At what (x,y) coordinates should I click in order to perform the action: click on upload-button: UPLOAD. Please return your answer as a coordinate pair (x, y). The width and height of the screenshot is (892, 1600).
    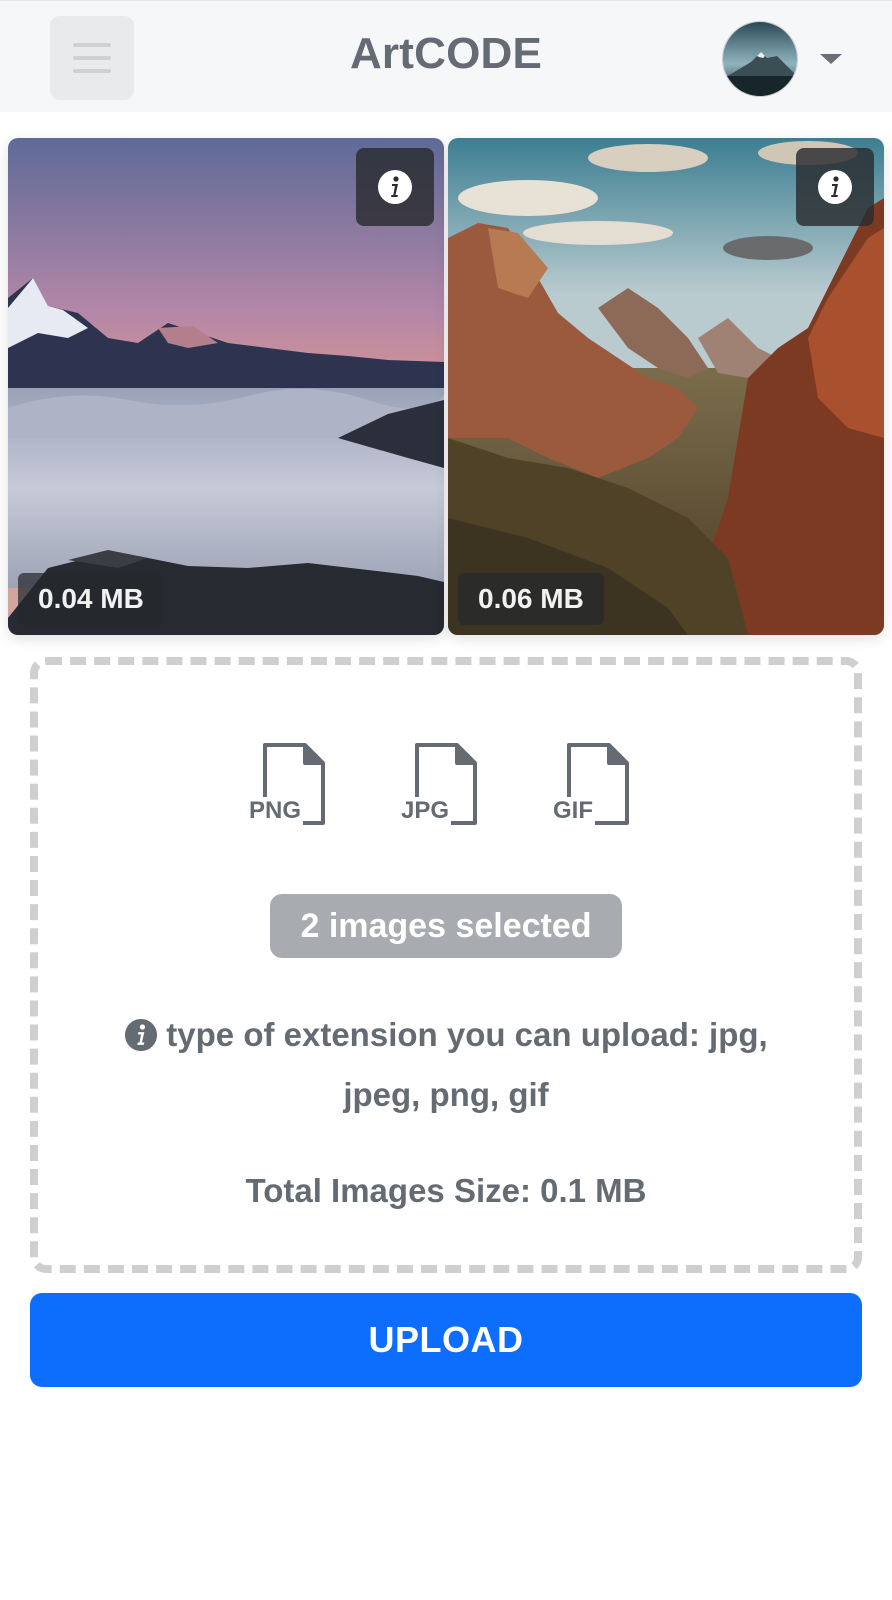
    Looking at the image, I should click on (446, 1340).